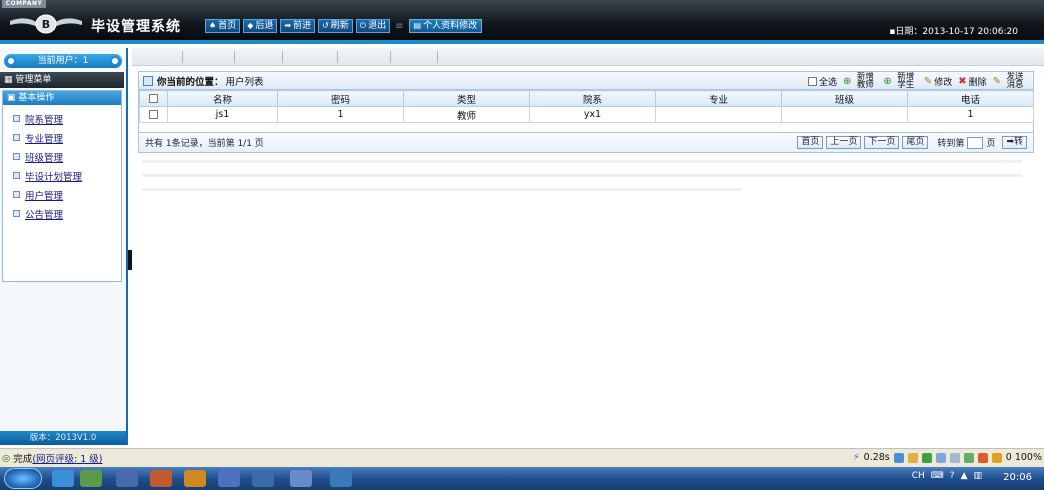 The width and height of the screenshot is (1044, 490). Describe the element at coordinates (844, 142) in the screenshot. I see `prev-page-button: 上一页` at that location.